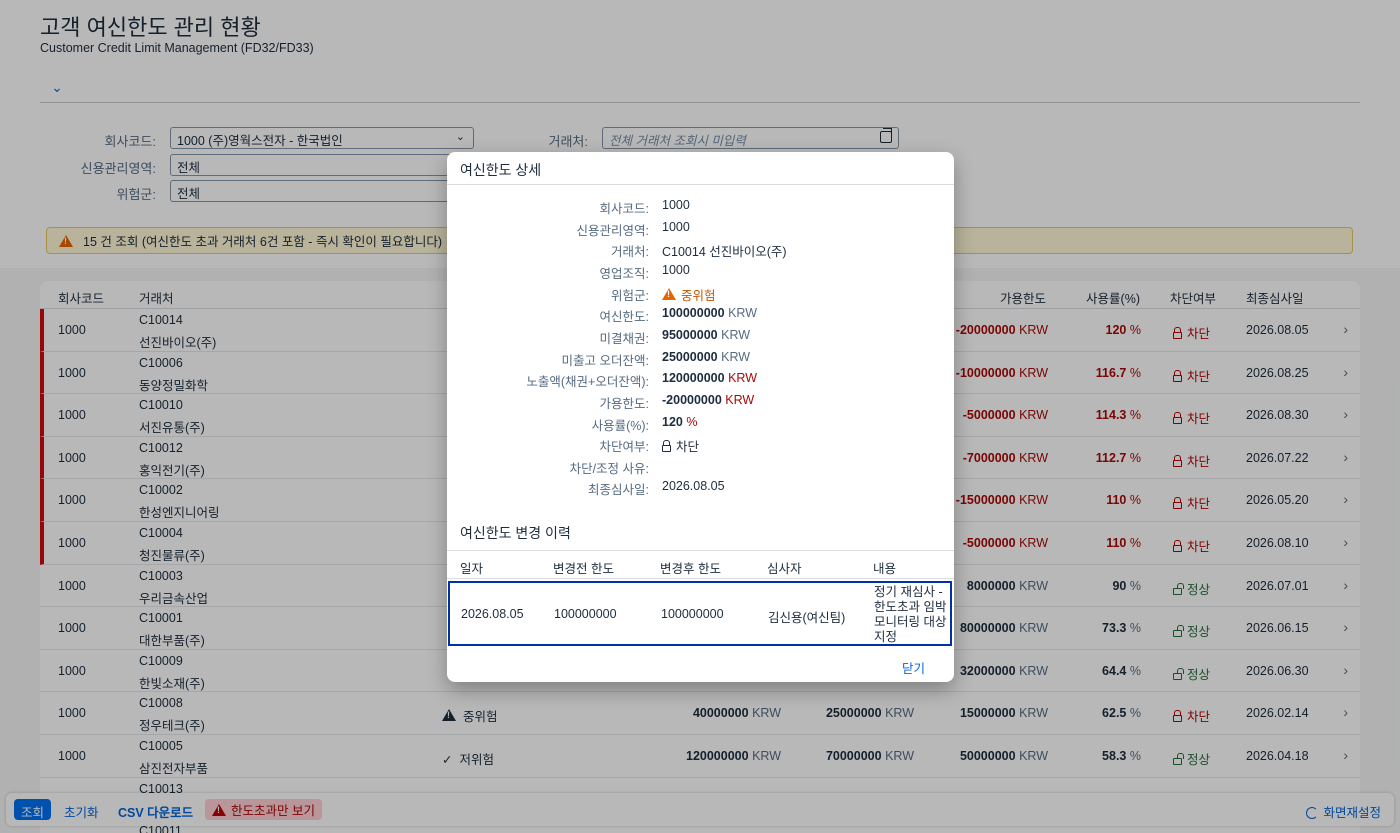 The width and height of the screenshot is (1400, 833). I want to click on field-label: 차단여부:, so click(624, 447).